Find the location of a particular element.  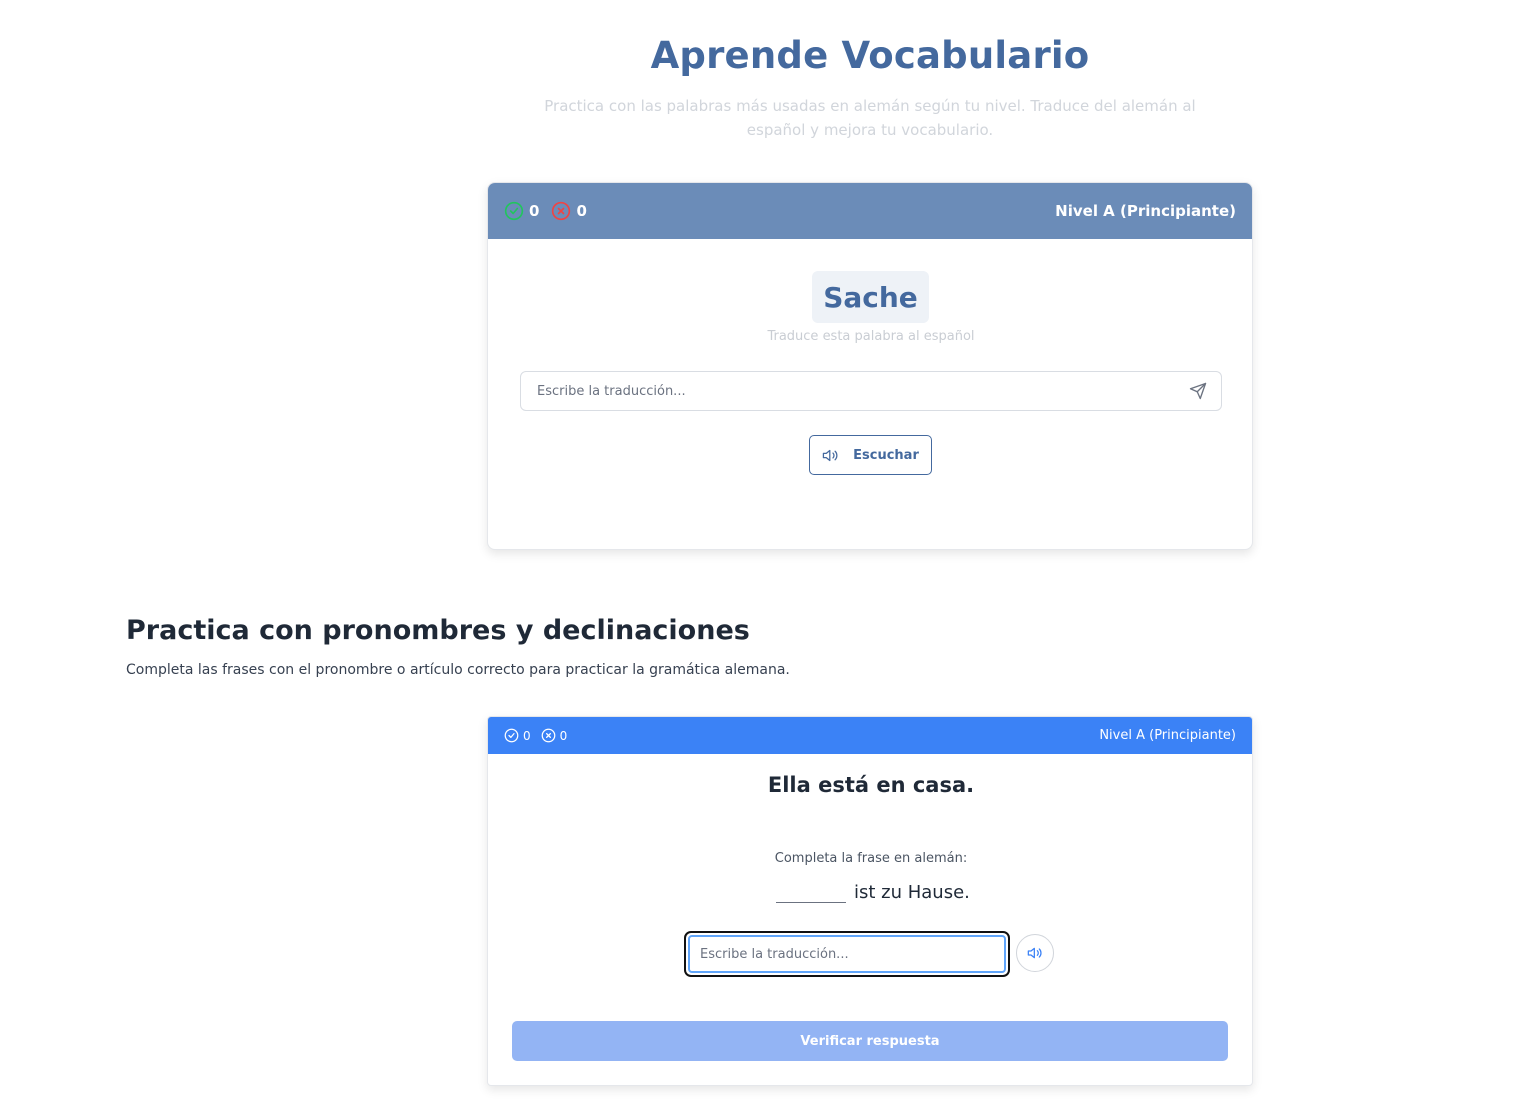

page-title: Aprende Vocabulario is located at coordinates (870, 55).